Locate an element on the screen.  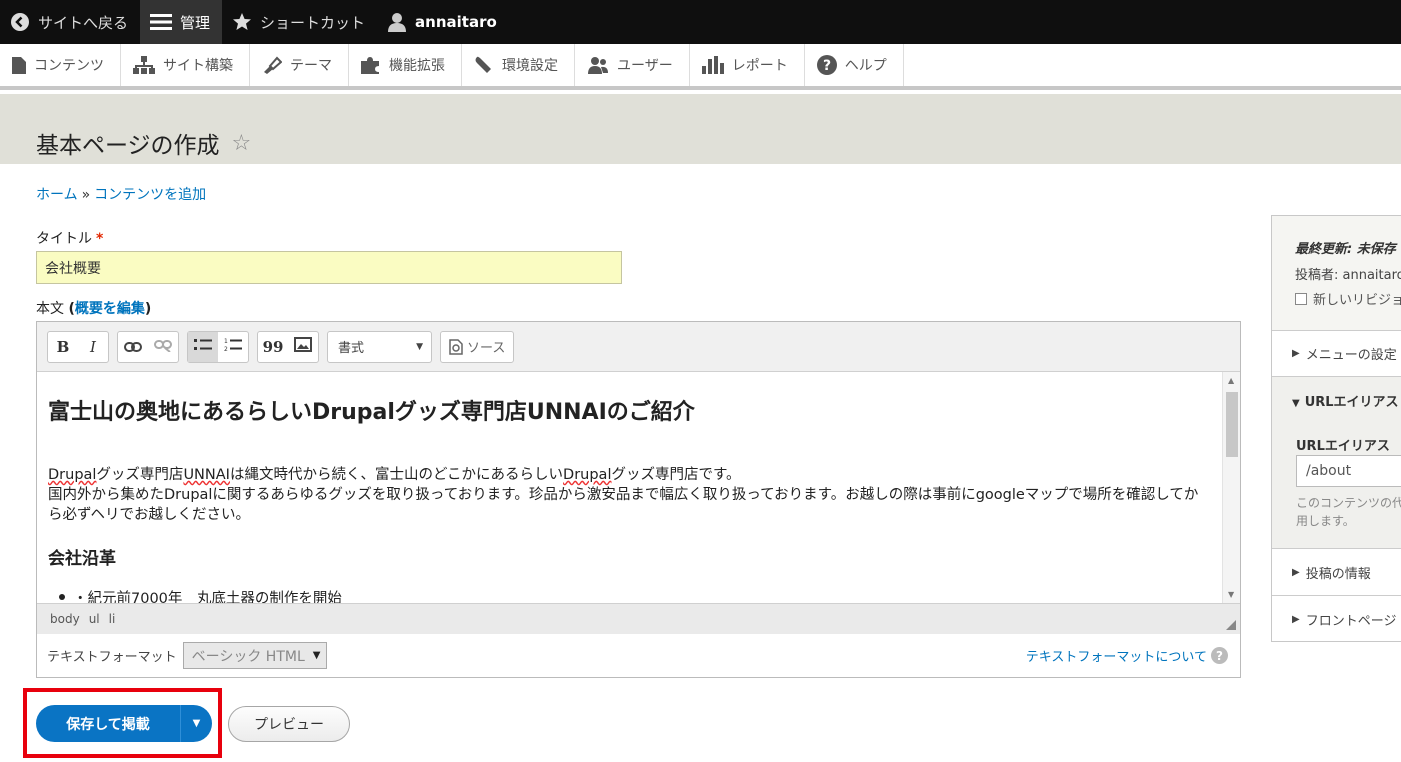
username-label: annaitaro is located at coordinates (456, 22).